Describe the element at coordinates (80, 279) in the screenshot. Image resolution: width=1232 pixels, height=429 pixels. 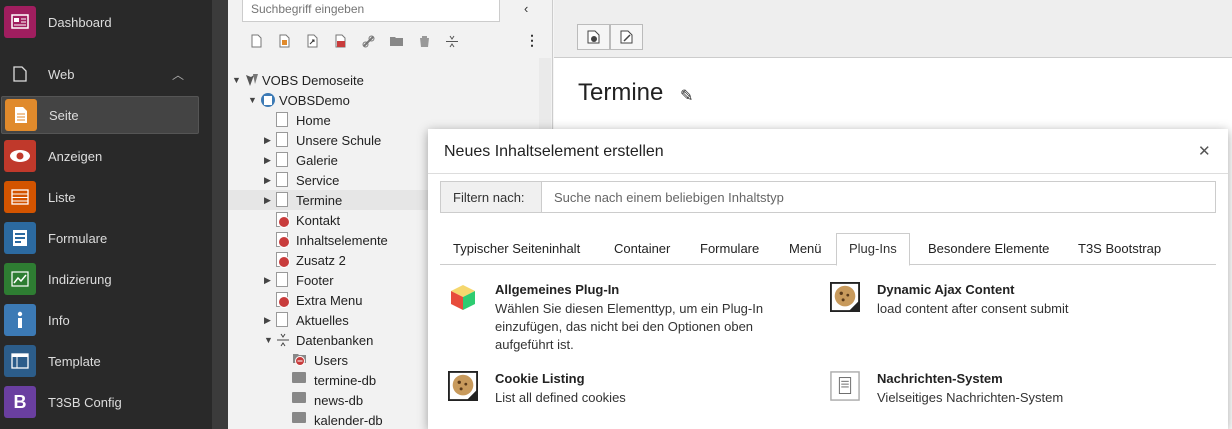
I see `sidebar-item-label: Indizierung` at that location.